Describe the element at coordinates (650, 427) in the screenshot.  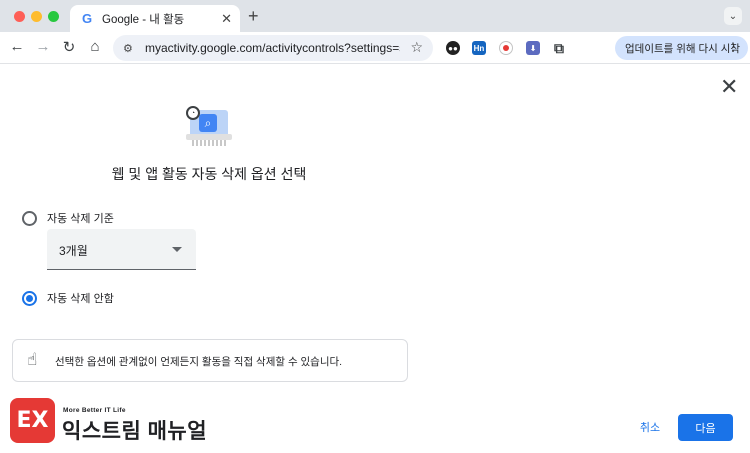
I see `cancel-button: 취소` at that location.